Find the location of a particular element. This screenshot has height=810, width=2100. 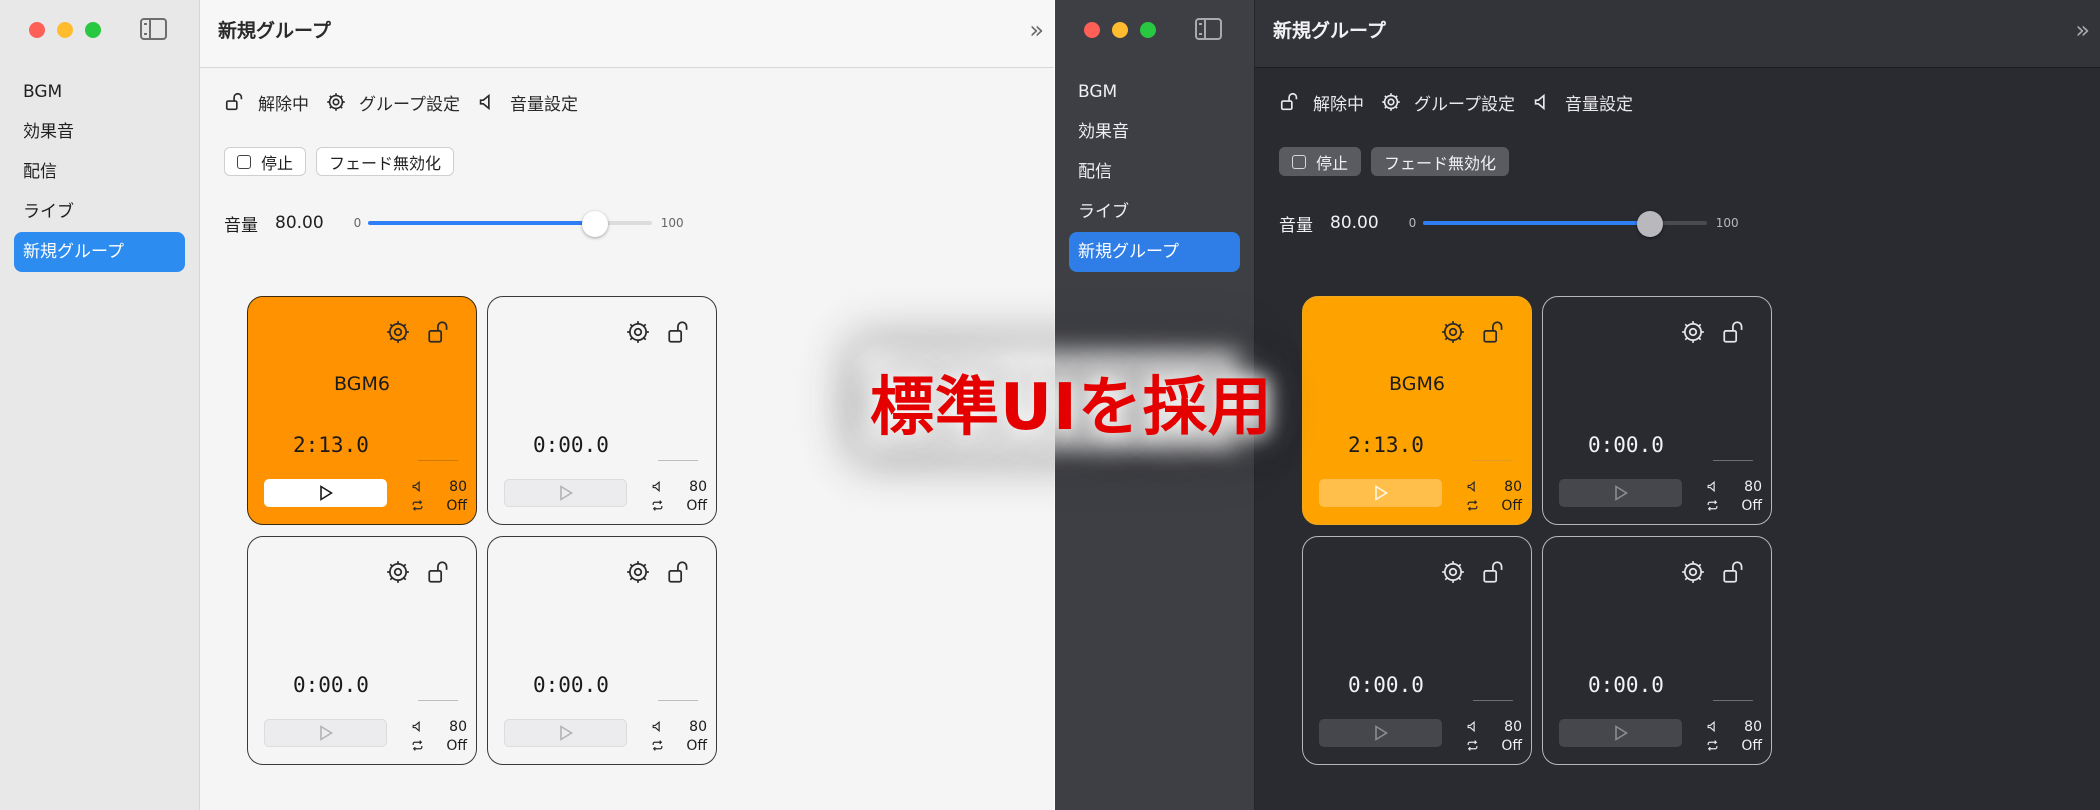

sidebar-nav: BGM 効果音 配信 ライブ 新規グループ is located at coordinates (99, 172).